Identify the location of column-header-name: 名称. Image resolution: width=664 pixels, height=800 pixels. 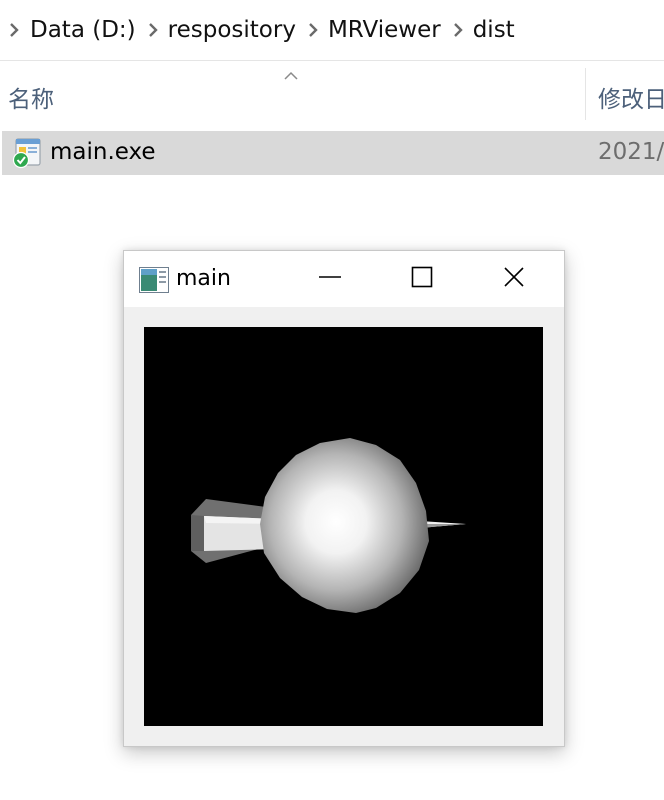
(31, 97).